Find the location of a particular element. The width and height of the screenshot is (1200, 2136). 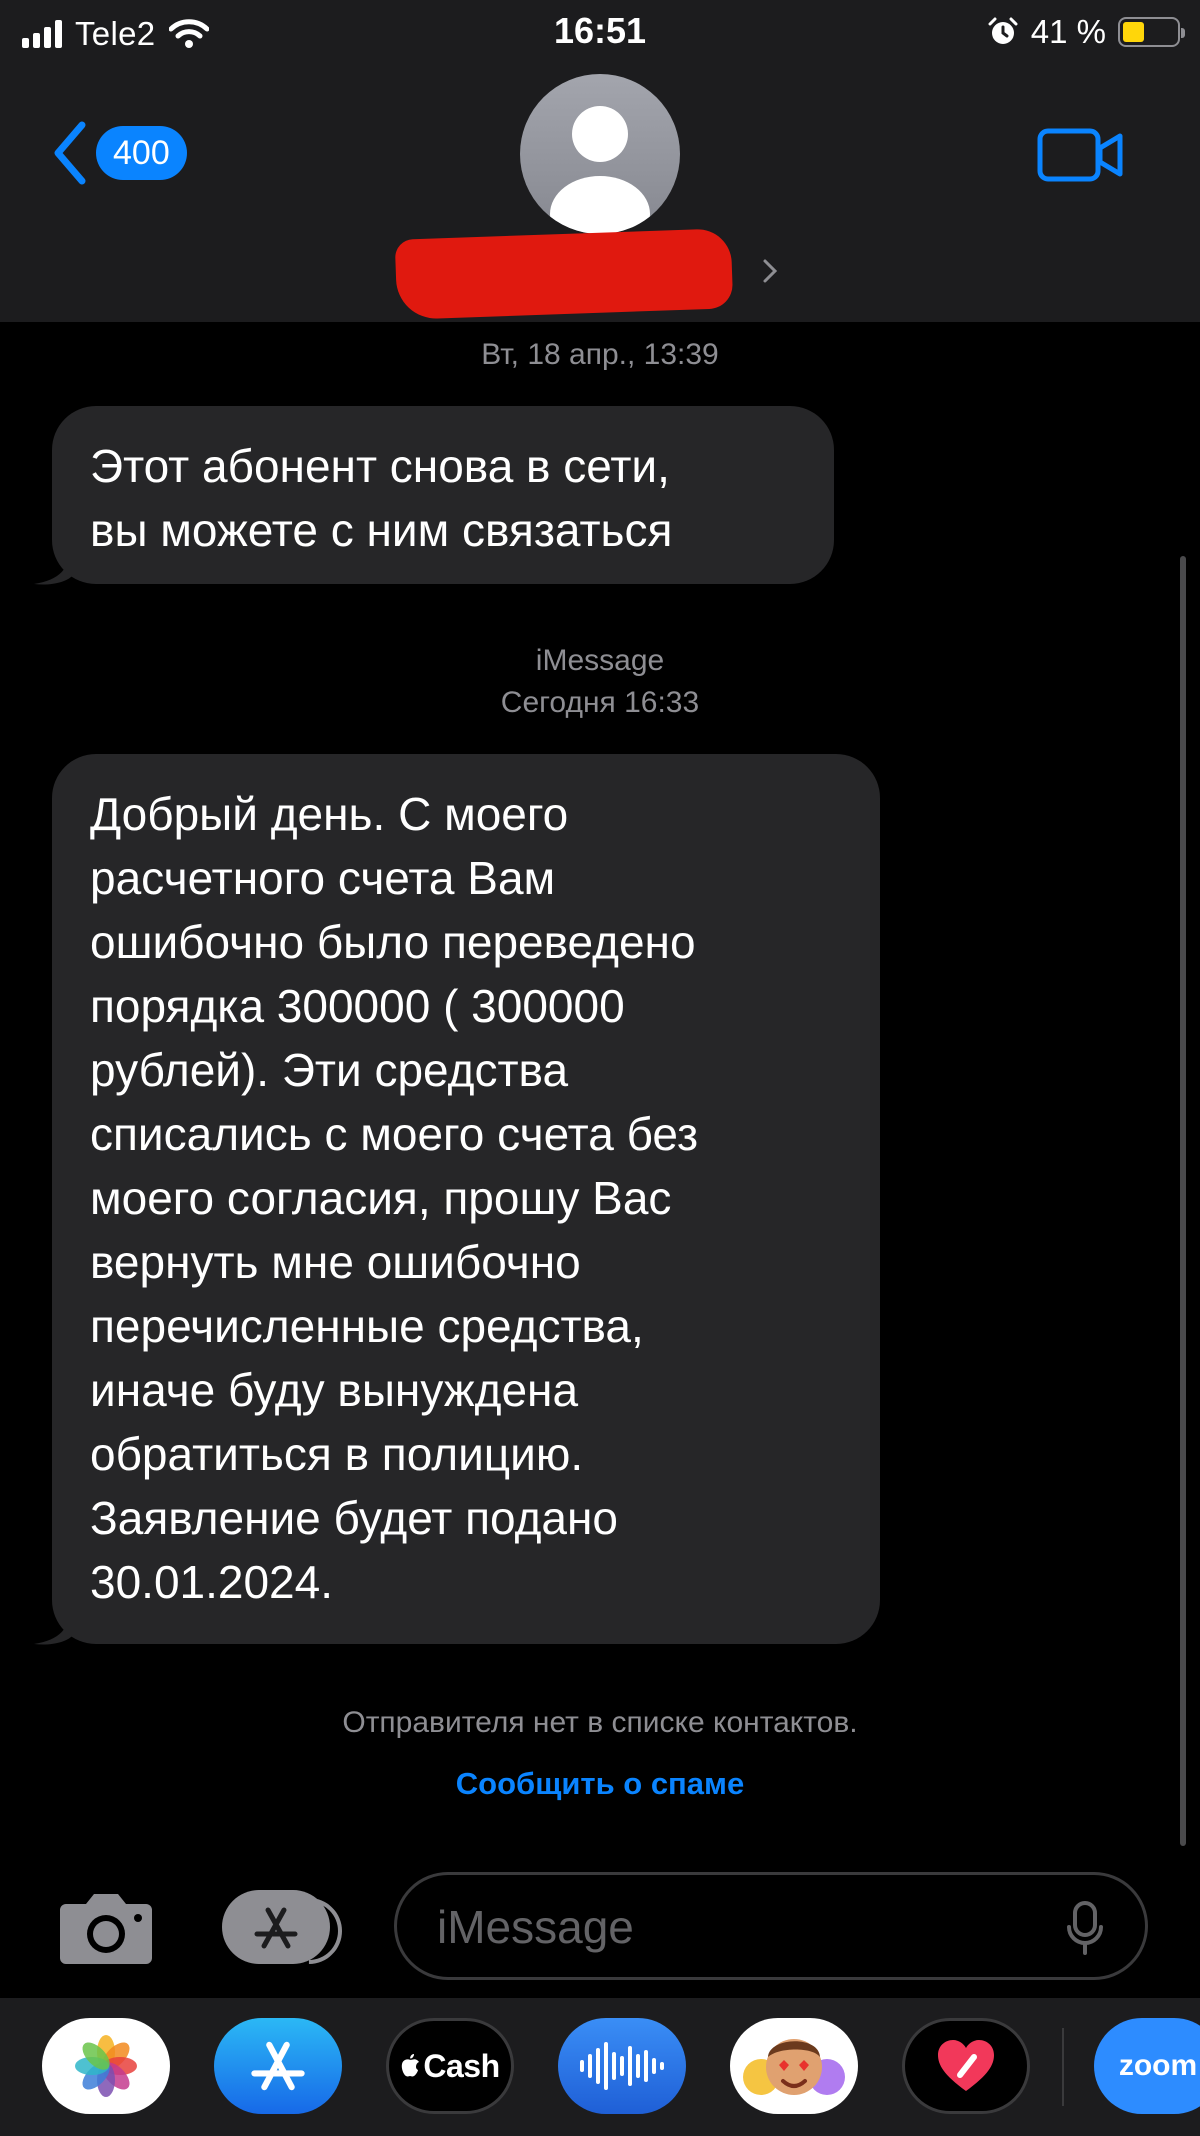

report-spam-link: Сообщить о спаме is located at coordinates (600, 1784).